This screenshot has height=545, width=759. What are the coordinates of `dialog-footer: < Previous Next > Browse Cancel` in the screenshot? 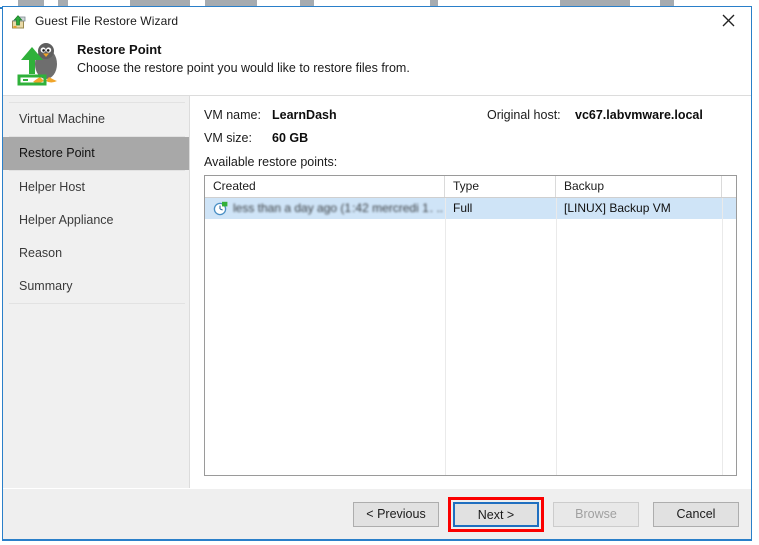 It's located at (377, 514).